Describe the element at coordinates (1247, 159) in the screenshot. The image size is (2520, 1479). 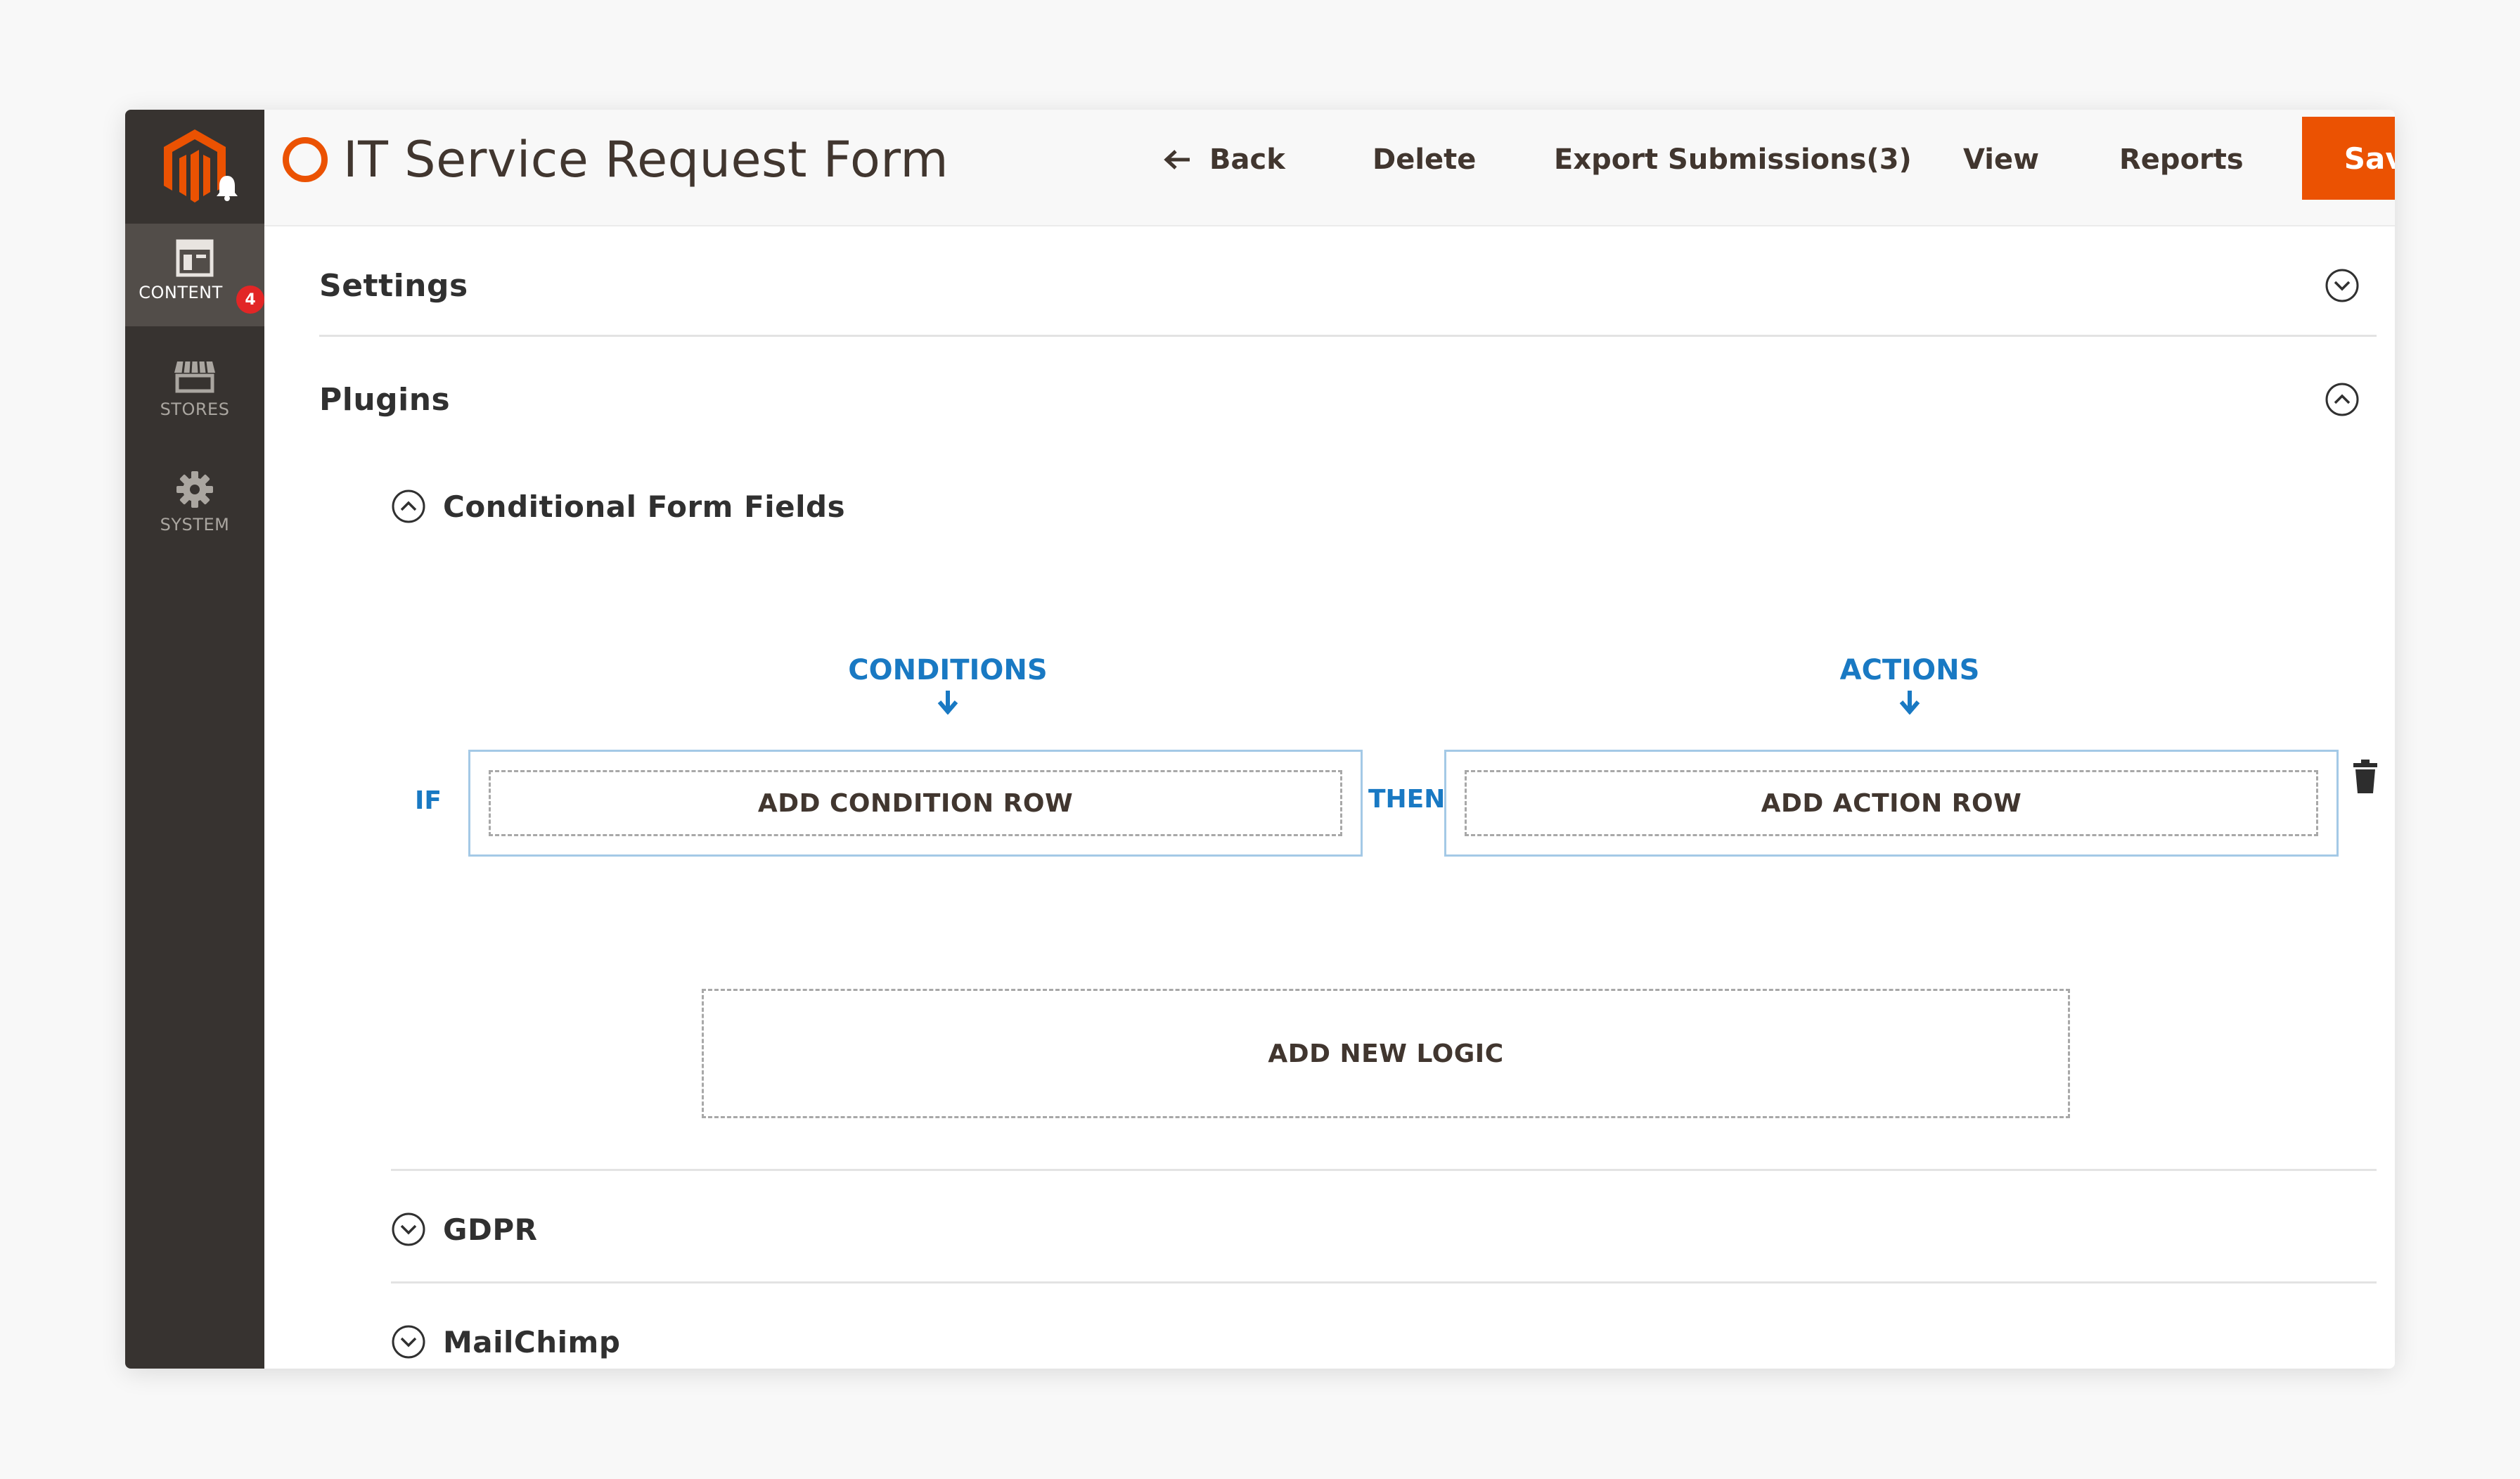
I see `back-label: Back` at that location.